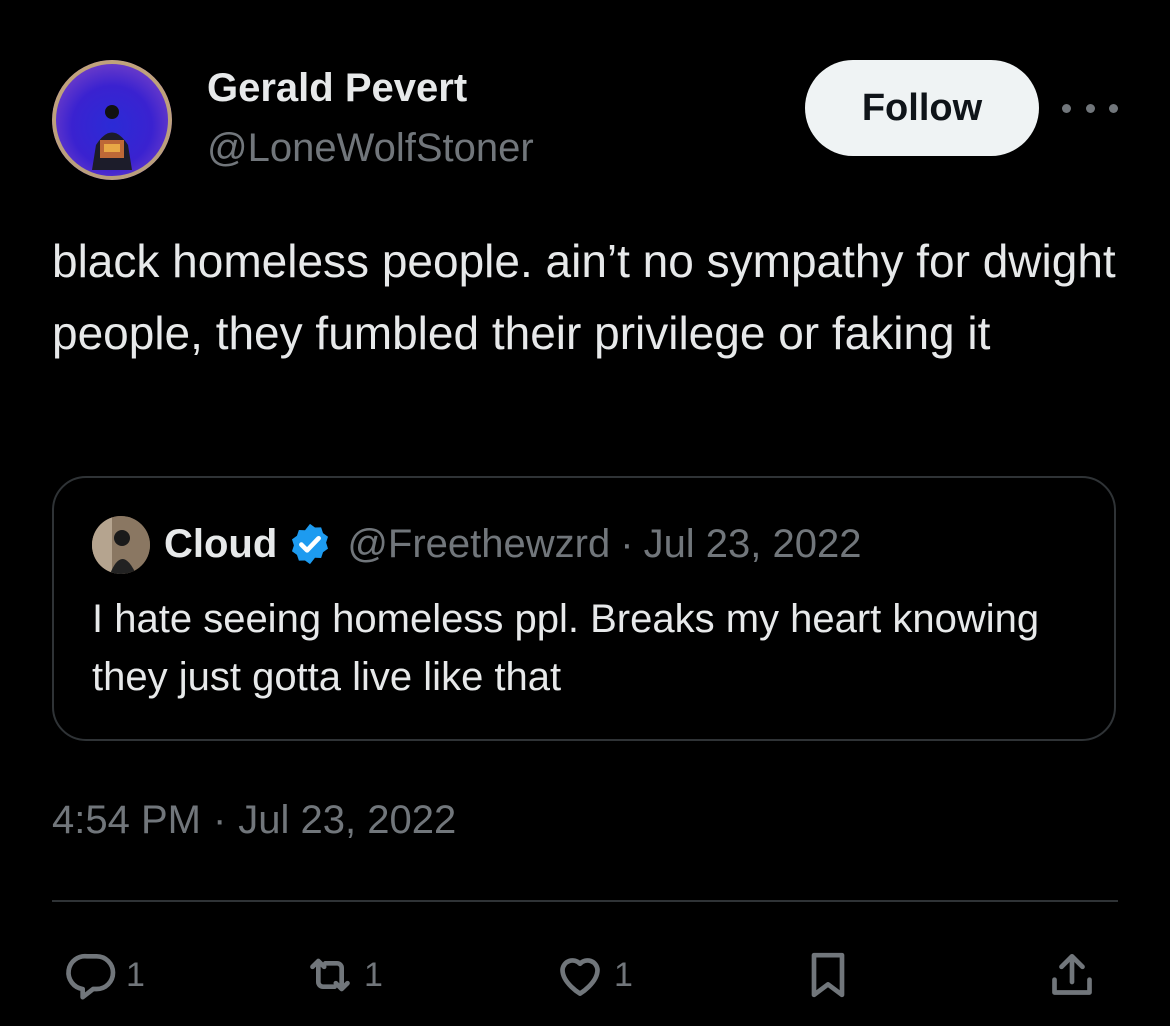 This screenshot has height=1026, width=1170. I want to click on author-avatar-image, so click(112, 120).